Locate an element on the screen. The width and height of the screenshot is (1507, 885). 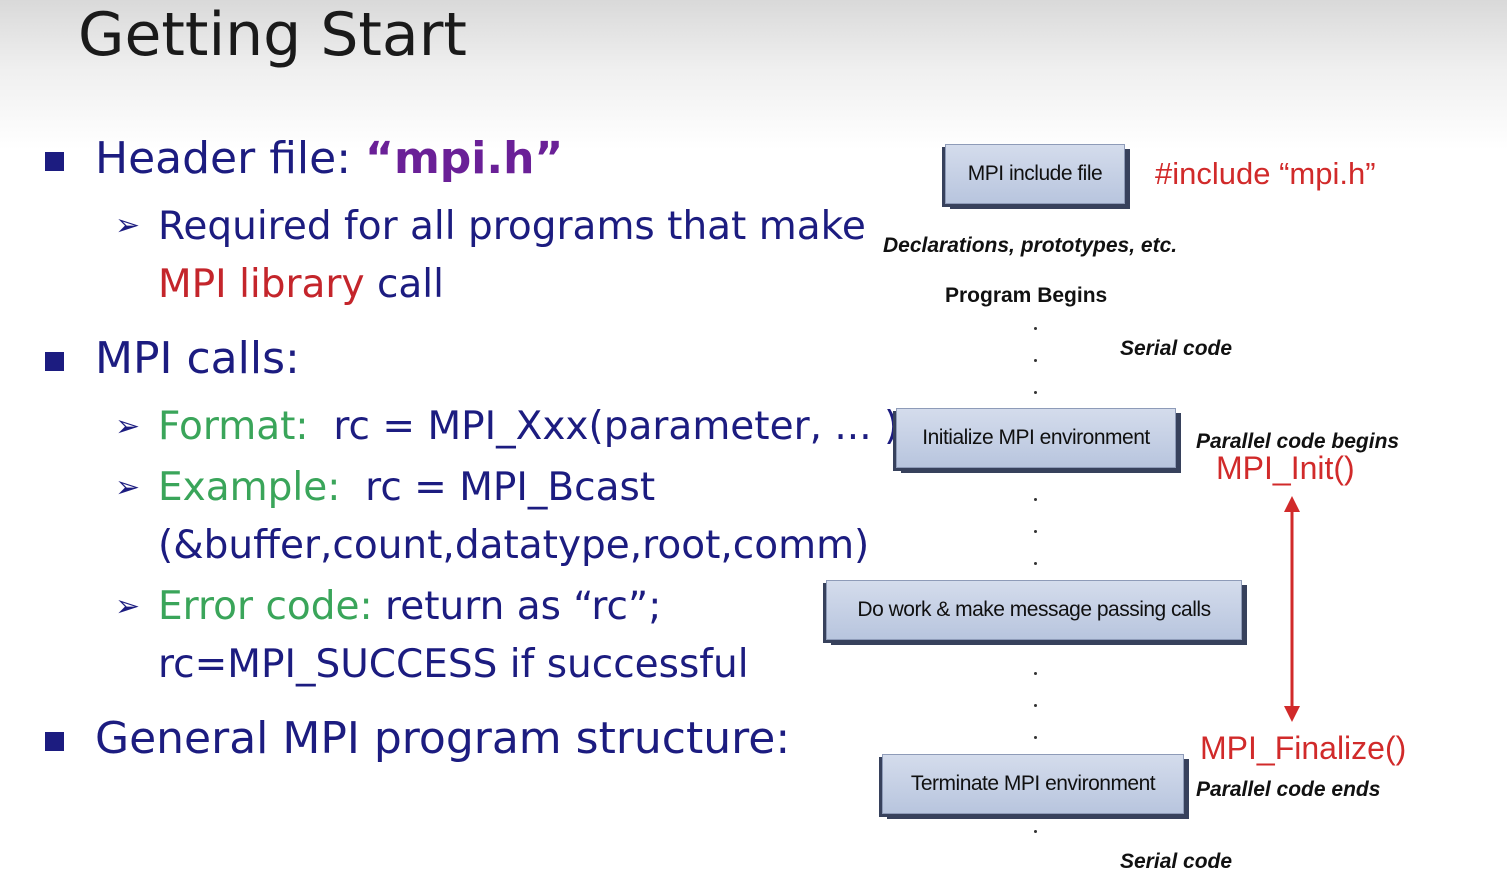
serial-code-bottom-note: Serial code is located at coordinates (1176, 861).